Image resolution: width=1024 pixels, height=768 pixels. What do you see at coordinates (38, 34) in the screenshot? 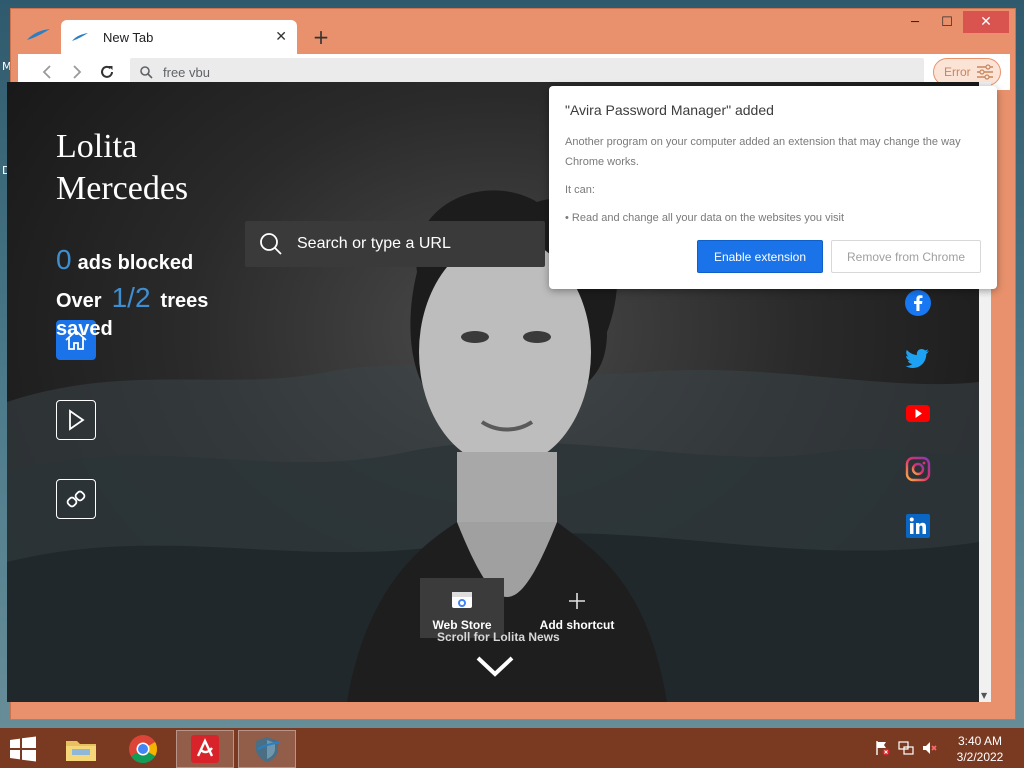
I see `browser-logo-icon` at bounding box center [38, 34].